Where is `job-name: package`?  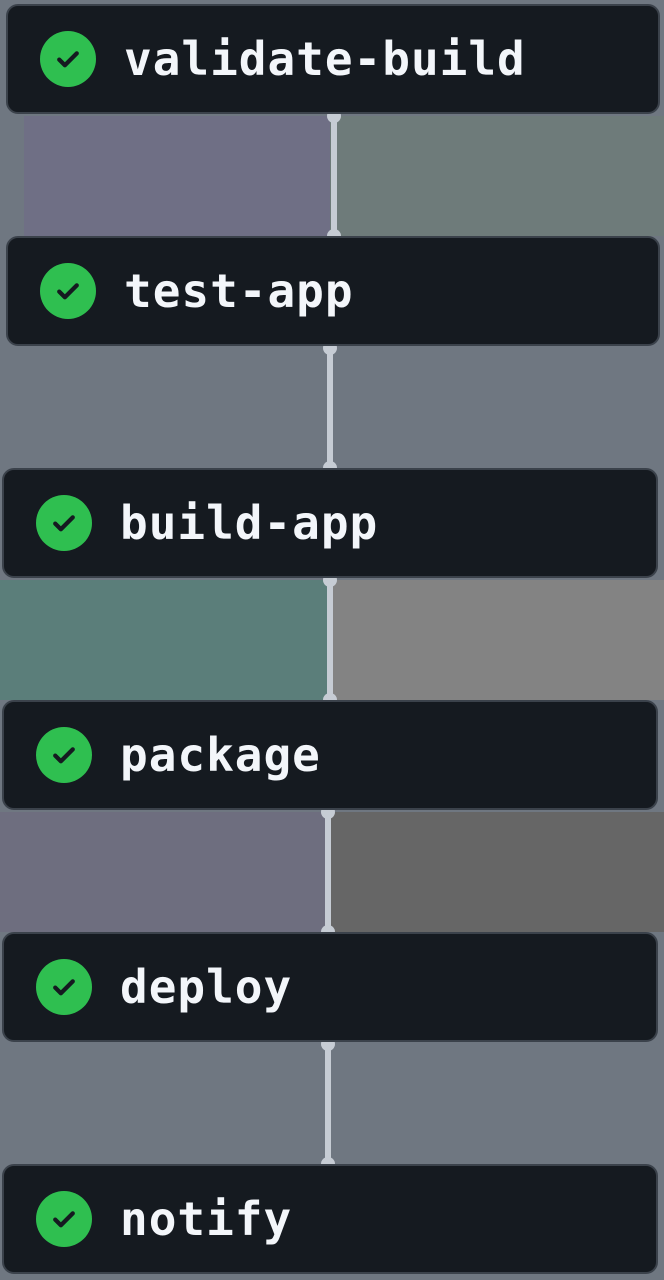 job-name: package is located at coordinates (220, 755).